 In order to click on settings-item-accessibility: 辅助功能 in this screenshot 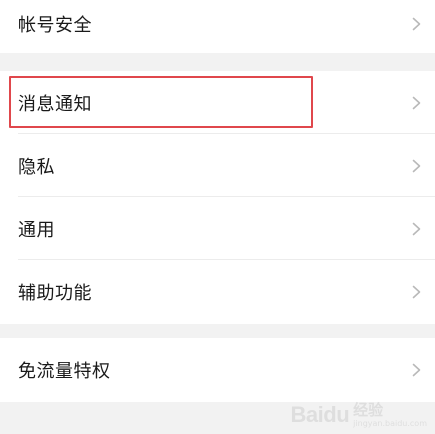, I will do `click(217, 292)`.